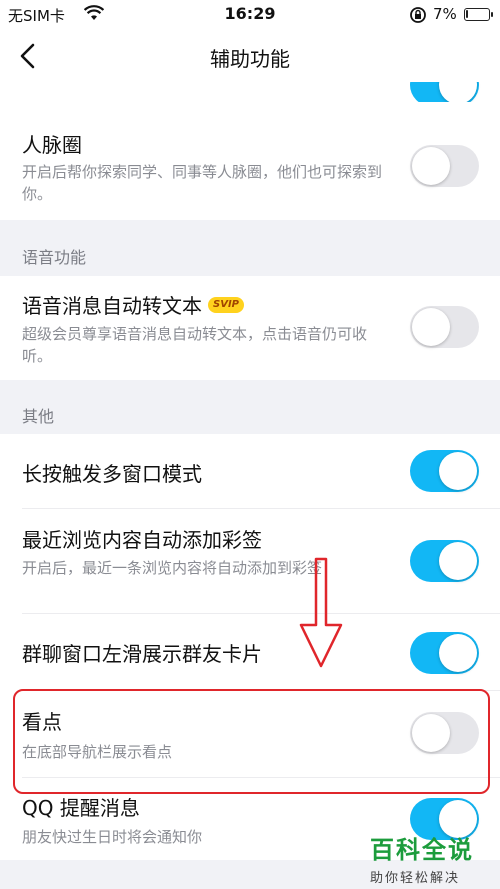  What do you see at coordinates (112, 306) in the screenshot?
I see `row-title-text: 语音消息自动转文本` at bounding box center [112, 306].